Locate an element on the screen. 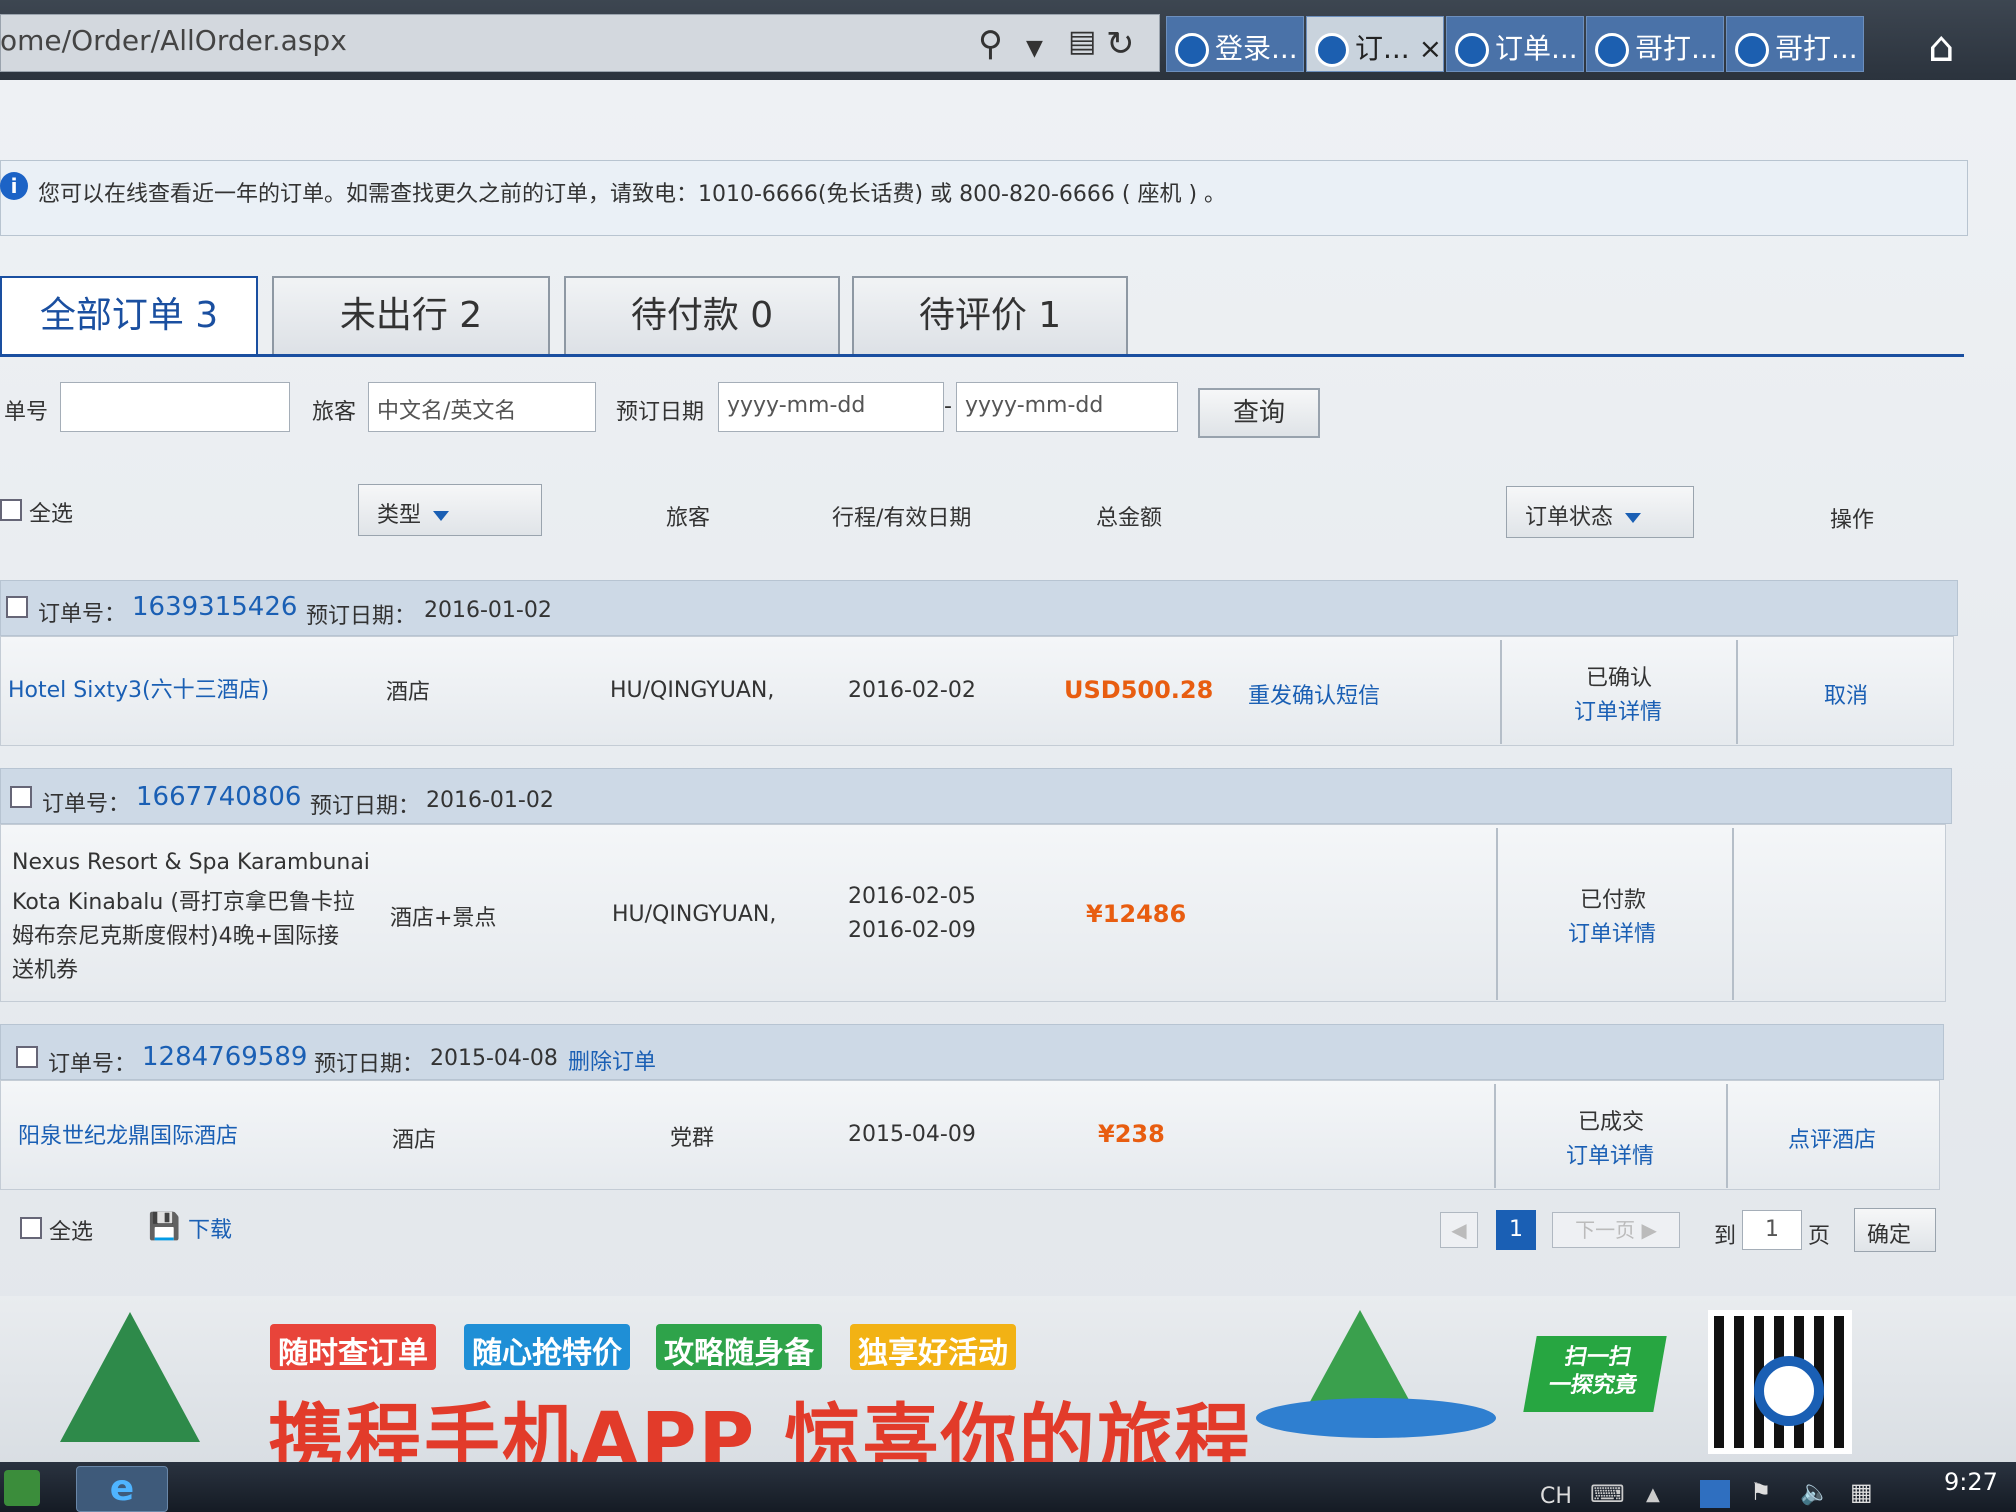 This screenshot has height=1512, width=2016. trip-start-date: 2016-02-05 is located at coordinates (912, 896).